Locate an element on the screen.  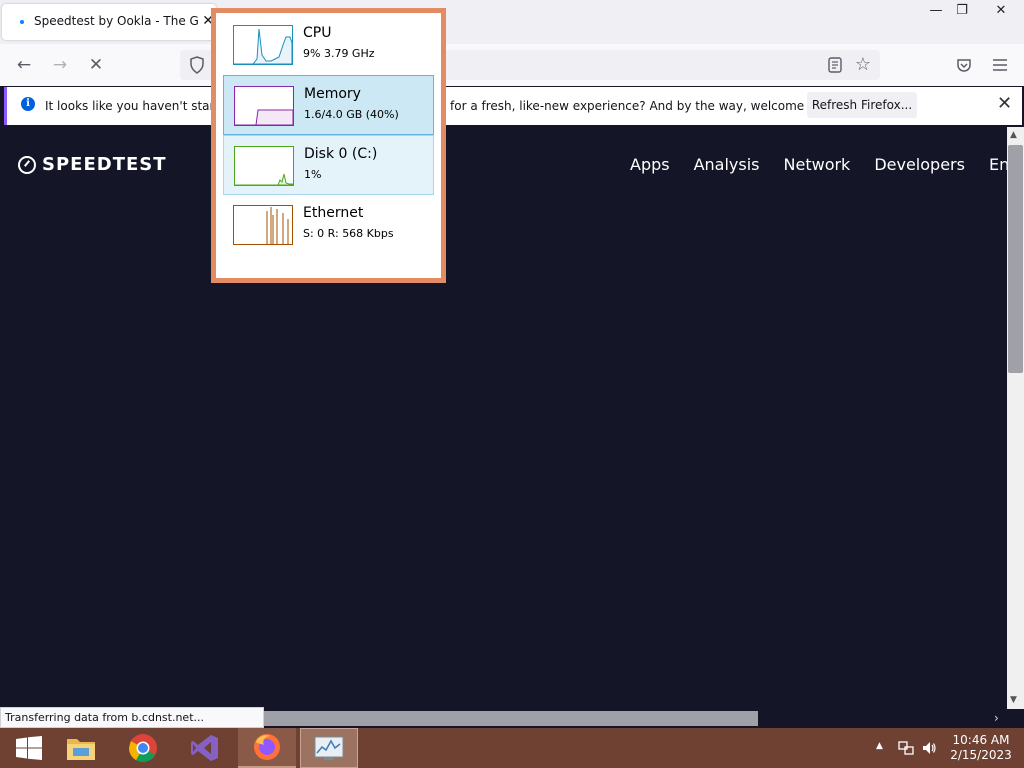
vertical-scroll-thumb is located at coordinates (1015, 259).